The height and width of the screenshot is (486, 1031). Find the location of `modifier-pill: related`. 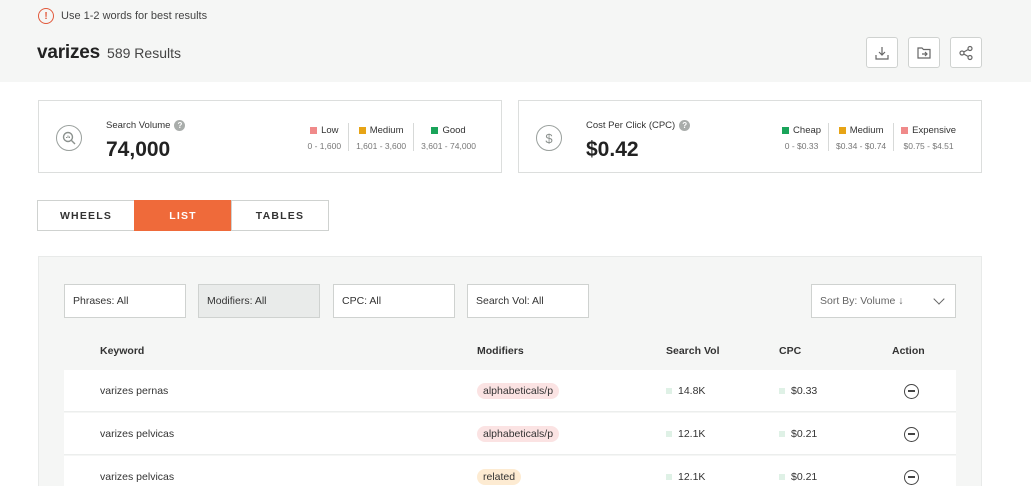

modifier-pill: related is located at coordinates (499, 477).